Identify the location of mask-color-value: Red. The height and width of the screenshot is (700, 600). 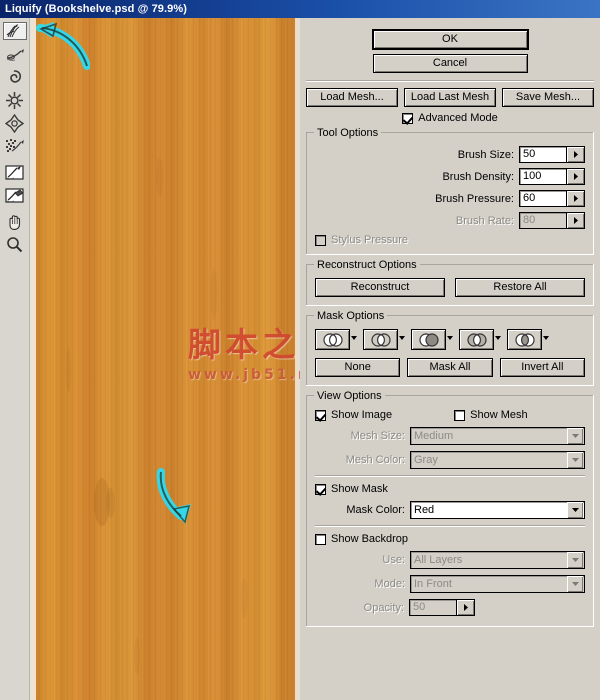
(424, 510).